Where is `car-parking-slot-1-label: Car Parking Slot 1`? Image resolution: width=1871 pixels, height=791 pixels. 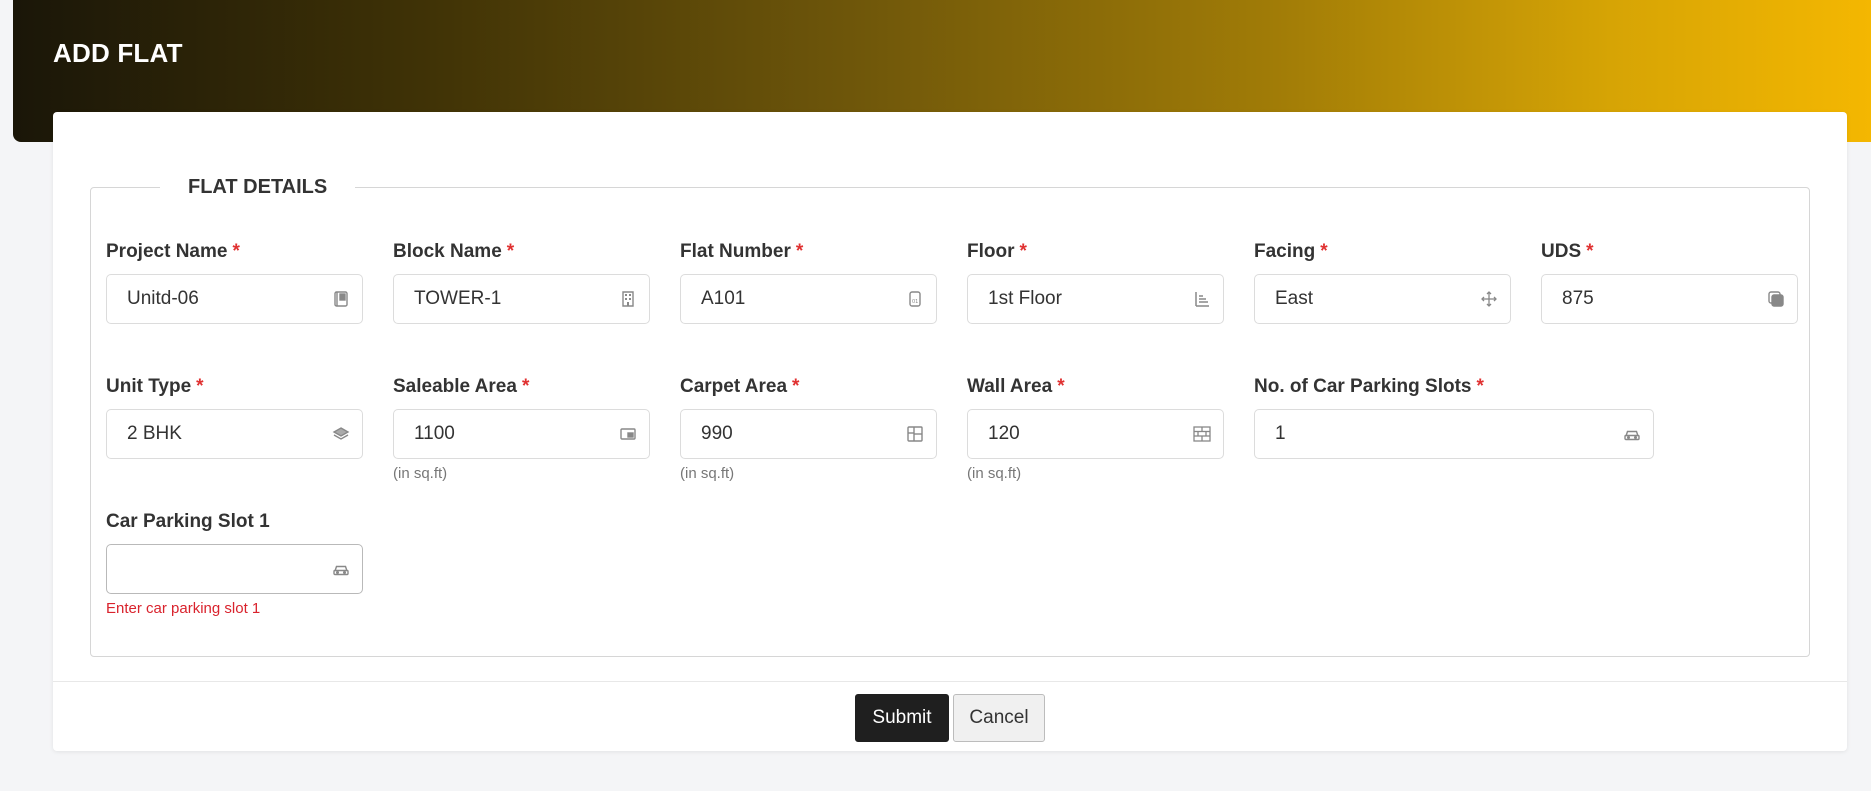 car-parking-slot-1-label: Car Parking Slot 1 is located at coordinates (188, 521).